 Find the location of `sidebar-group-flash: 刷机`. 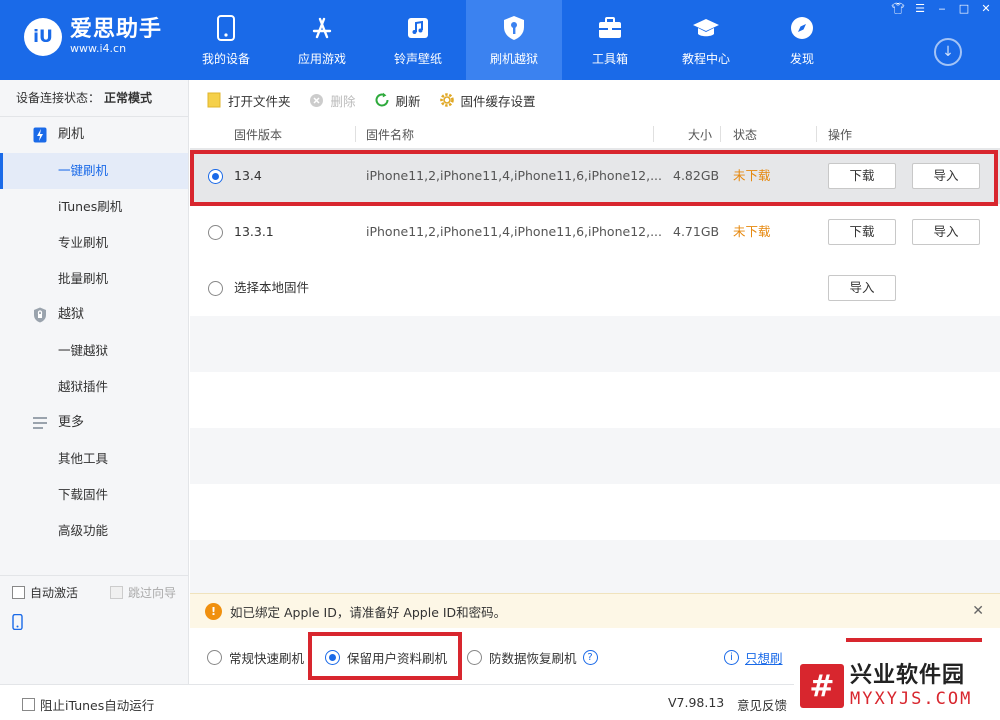

sidebar-group-flash: 刷机 is located at coordinates (94, 135).